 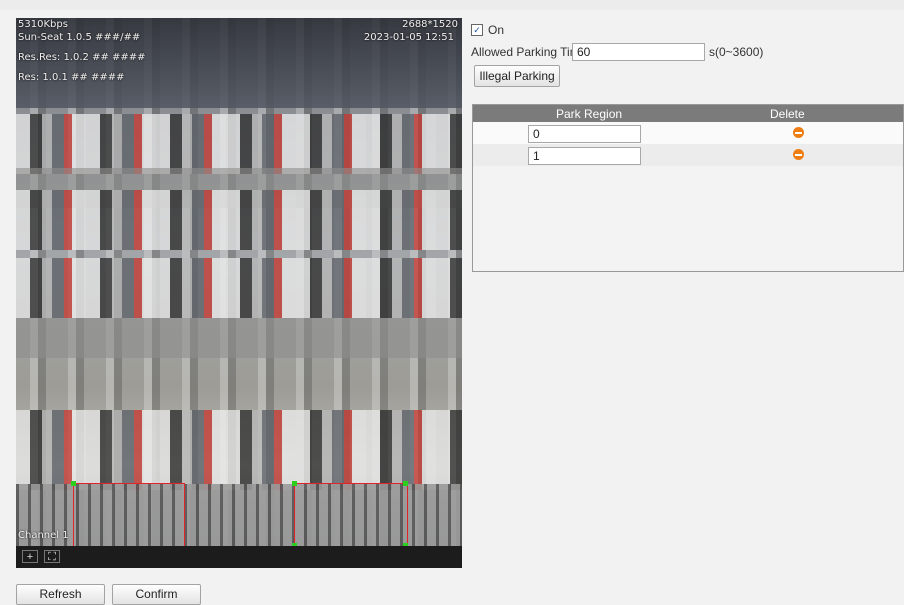 I want to click on park-region-header: Park Region, so click(x=589, y=114).